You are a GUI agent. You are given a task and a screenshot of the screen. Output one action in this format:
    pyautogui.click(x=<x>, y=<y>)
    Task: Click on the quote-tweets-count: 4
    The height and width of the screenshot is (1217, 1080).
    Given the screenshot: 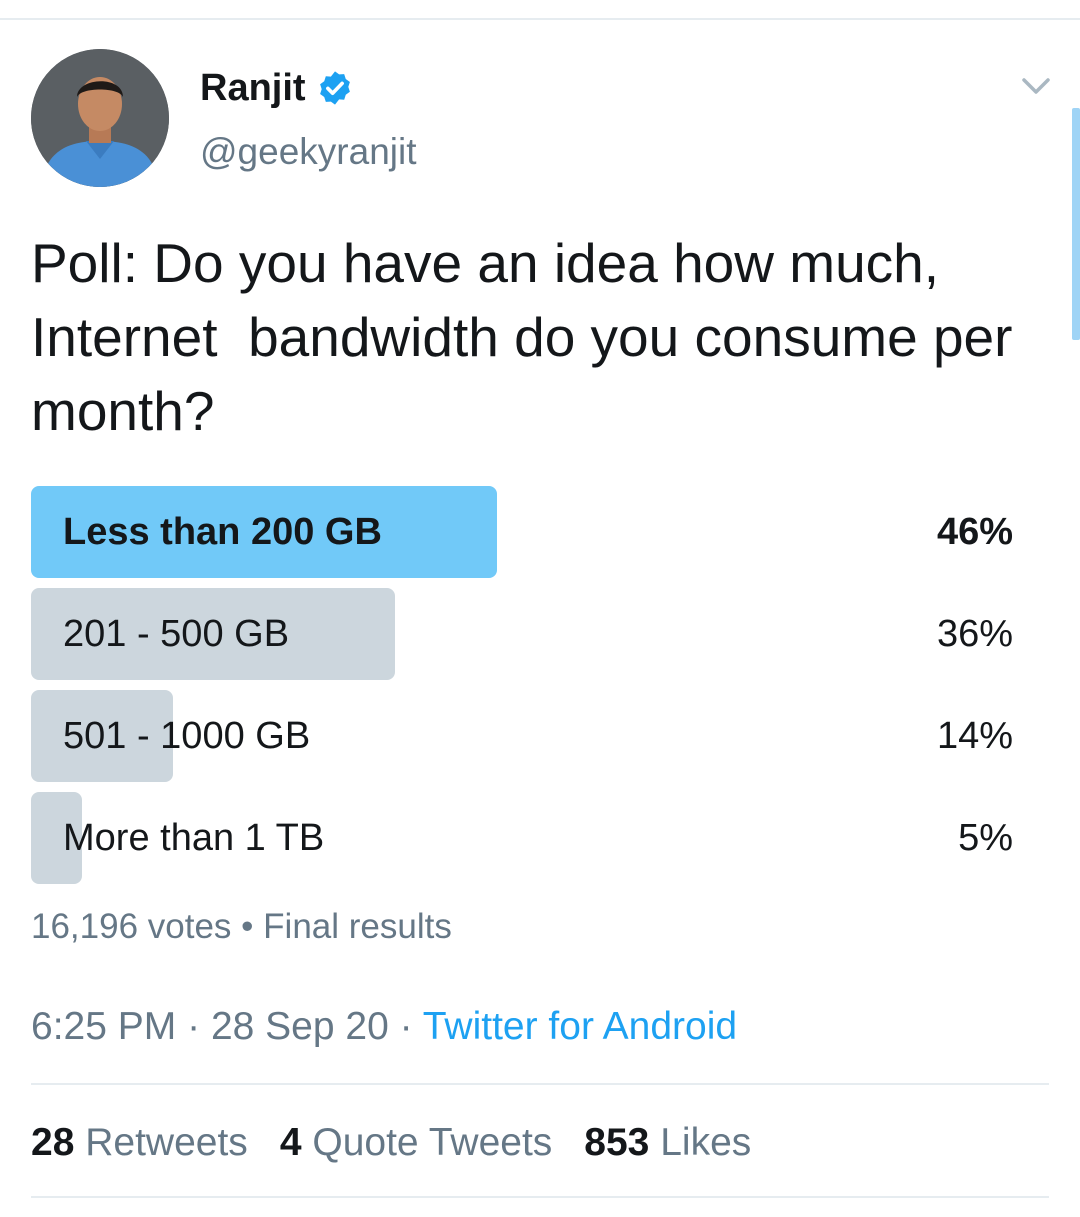 What is the action you would take?
    pyautogui.click(x=290, y=1142)
    